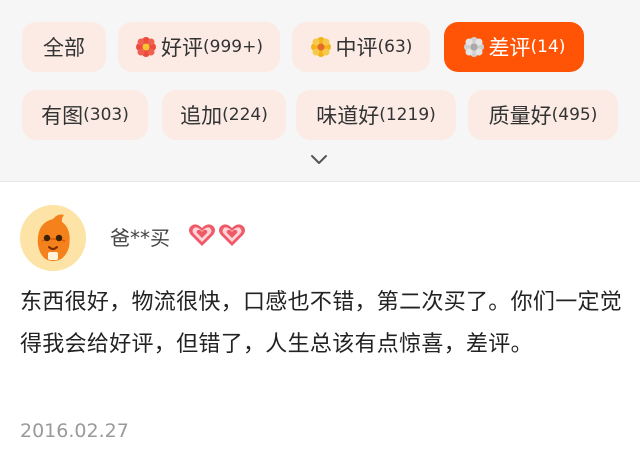  I want to click on gray-flower-icon, so click(474, 47).